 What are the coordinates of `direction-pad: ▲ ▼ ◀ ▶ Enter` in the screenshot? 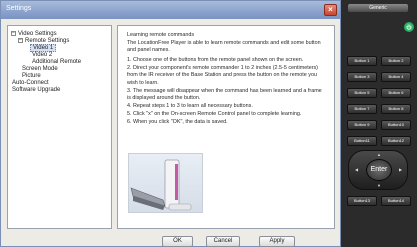 It's located at (378, 170).